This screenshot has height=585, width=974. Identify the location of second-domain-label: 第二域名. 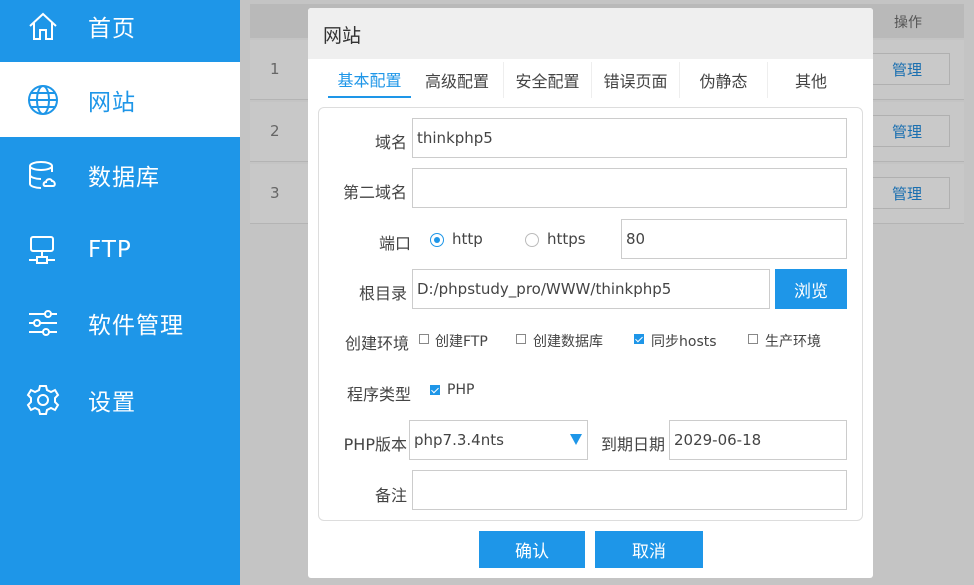
(374, 192).